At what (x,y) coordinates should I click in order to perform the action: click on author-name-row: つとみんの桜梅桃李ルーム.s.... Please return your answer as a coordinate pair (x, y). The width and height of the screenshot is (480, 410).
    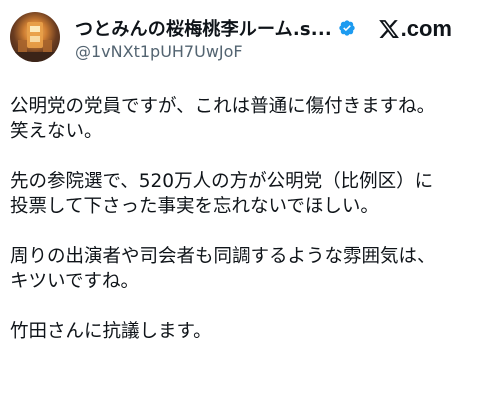
    Looking at the image, I should click on (215, 28).